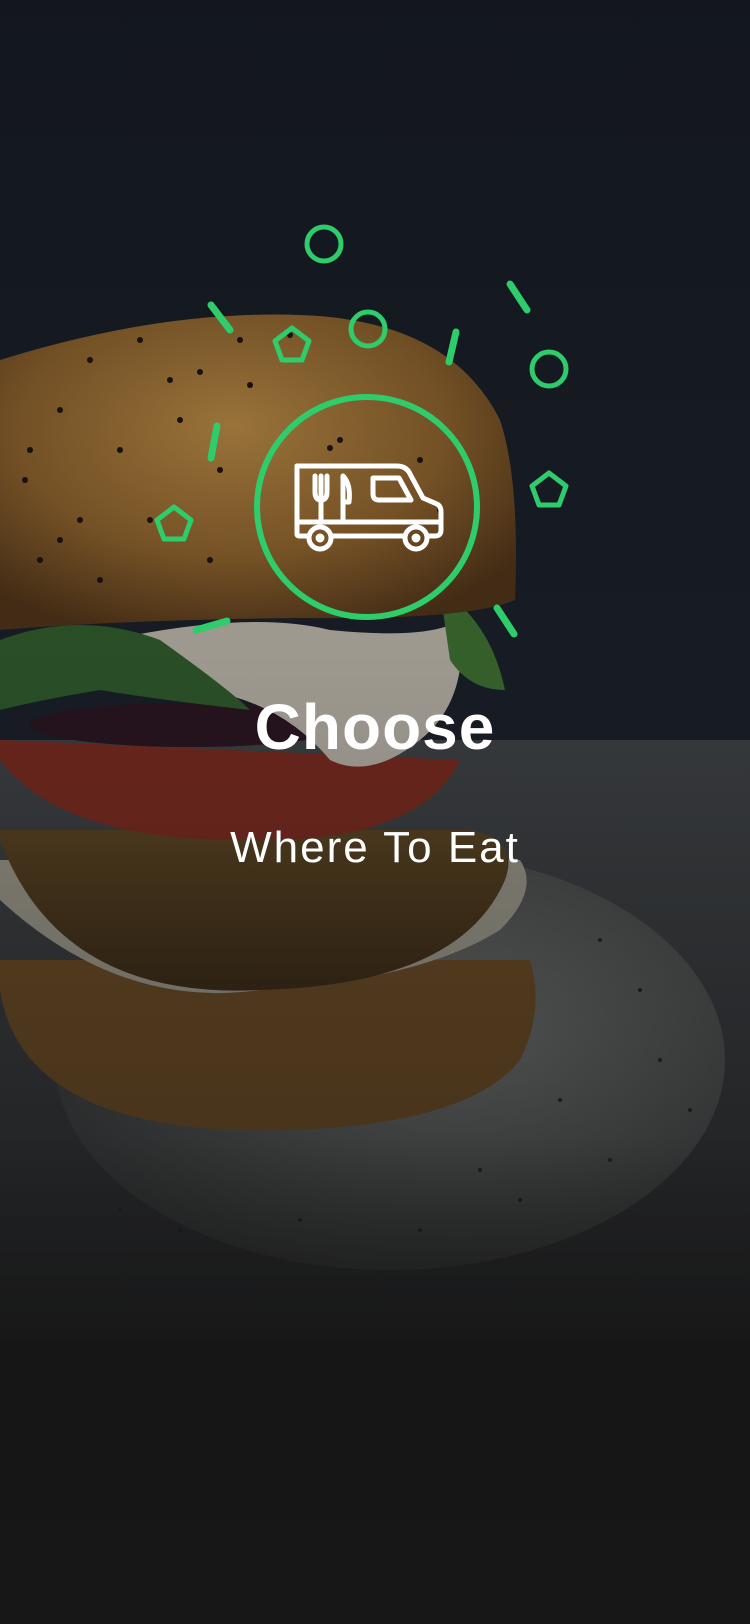  Describe the element at coordinates (375, 727) in the screenshot. I see `page-title: Choose` at that location.